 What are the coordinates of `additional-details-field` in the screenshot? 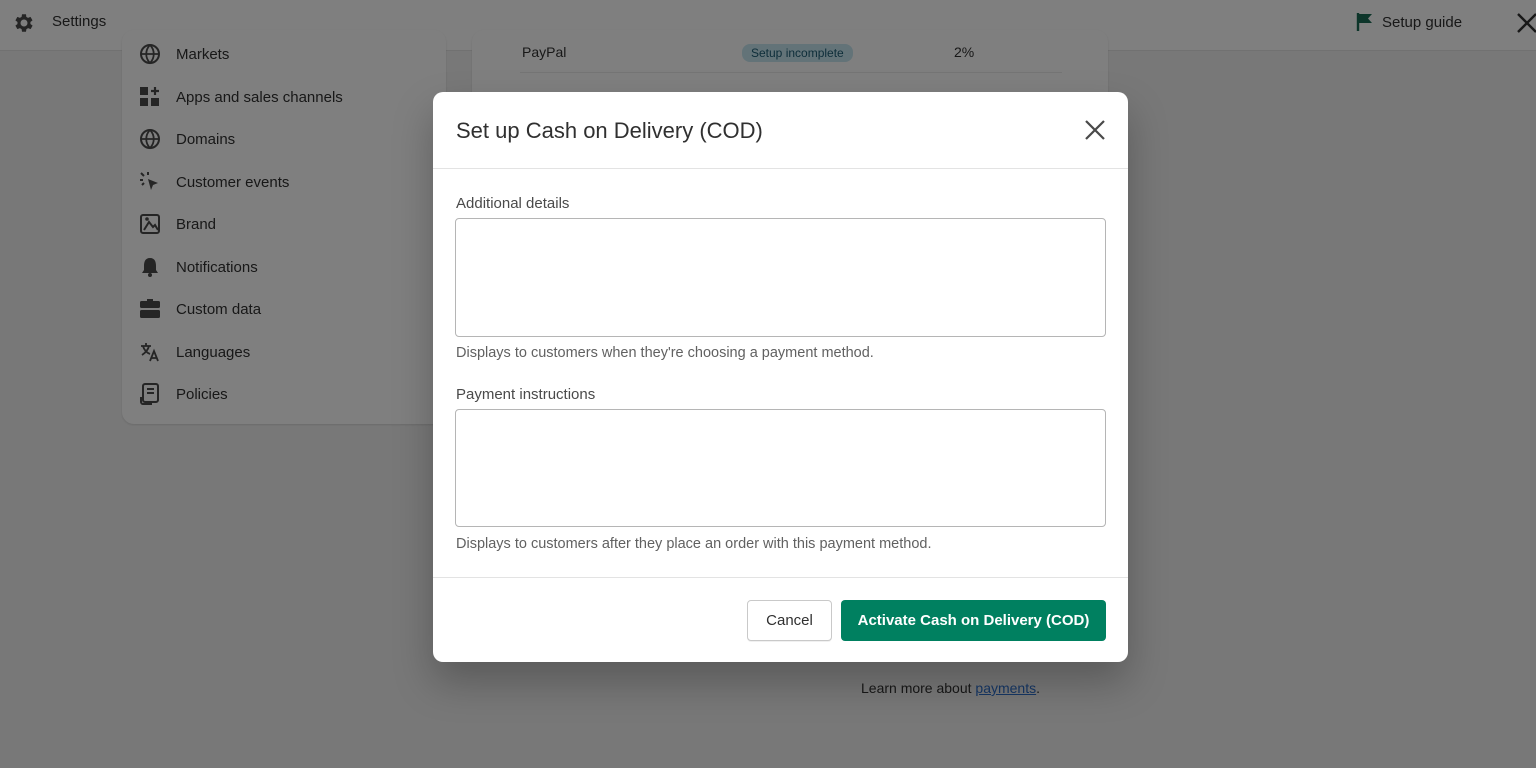 It's located at (780, 277).